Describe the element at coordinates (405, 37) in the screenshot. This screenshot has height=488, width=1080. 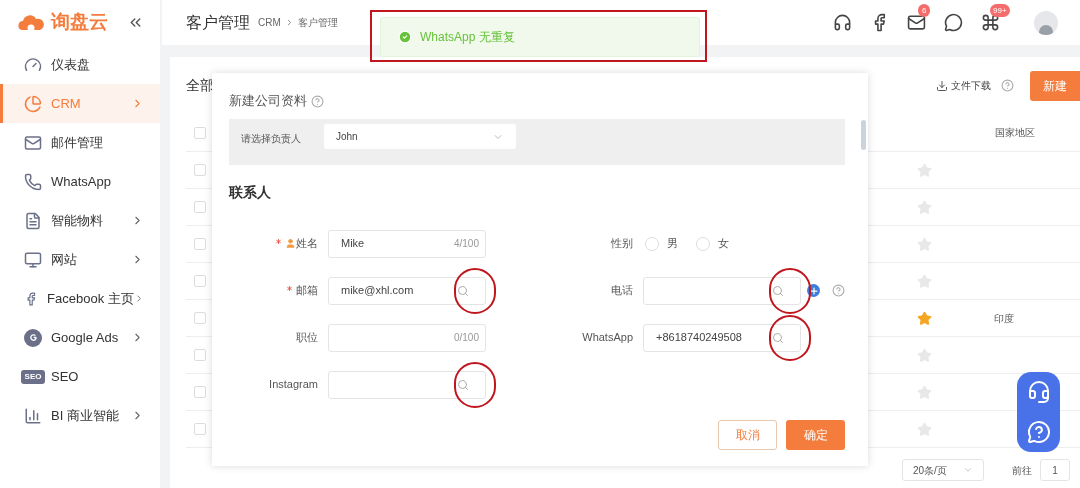
I see `check-icon` at that location.